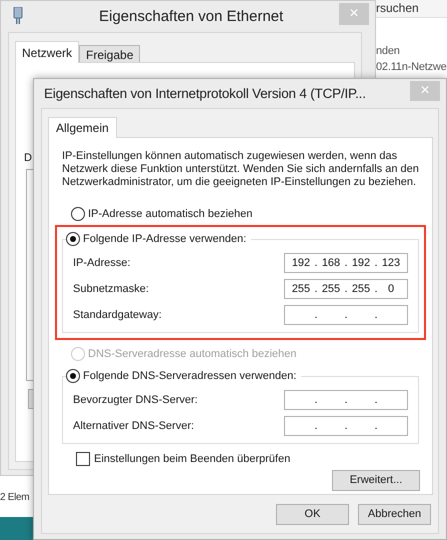  What do you see at coordinates (170, 214) in the screenshot?
I see `radio-label: IP-Adresse automatisch beziehen` at bounding box center [170, 214].